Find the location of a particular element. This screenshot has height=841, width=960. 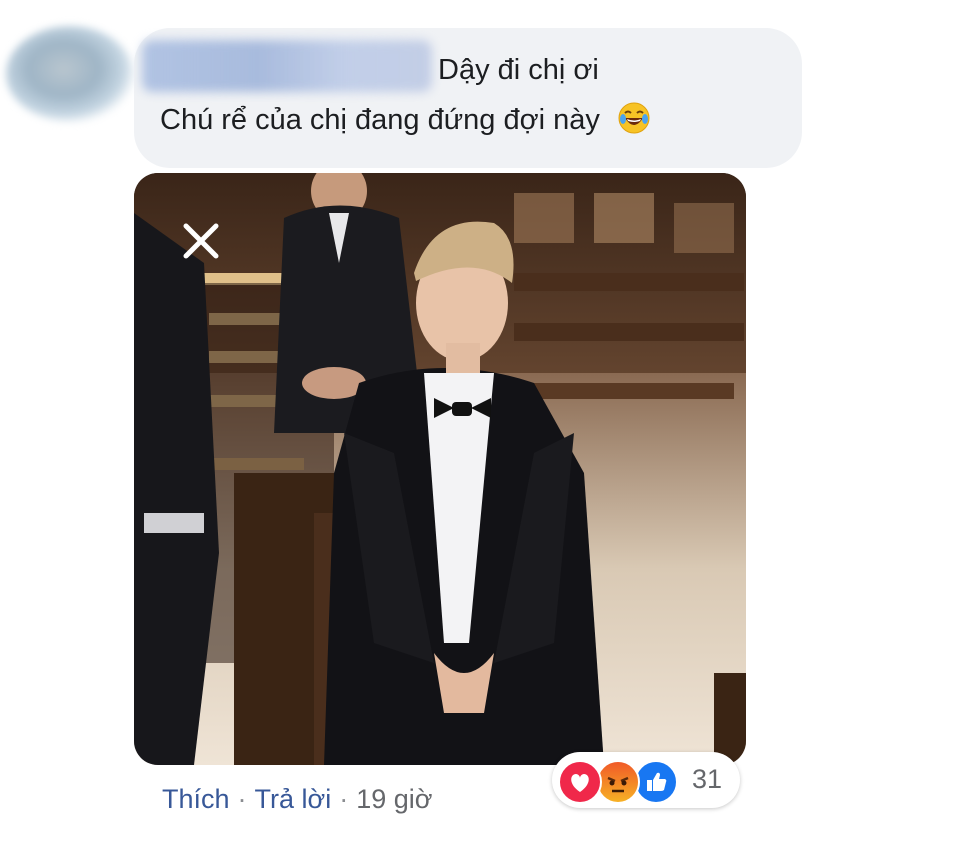

comment-text-line1: Dậy đi chị ơi is located at coordinates (518, 70).